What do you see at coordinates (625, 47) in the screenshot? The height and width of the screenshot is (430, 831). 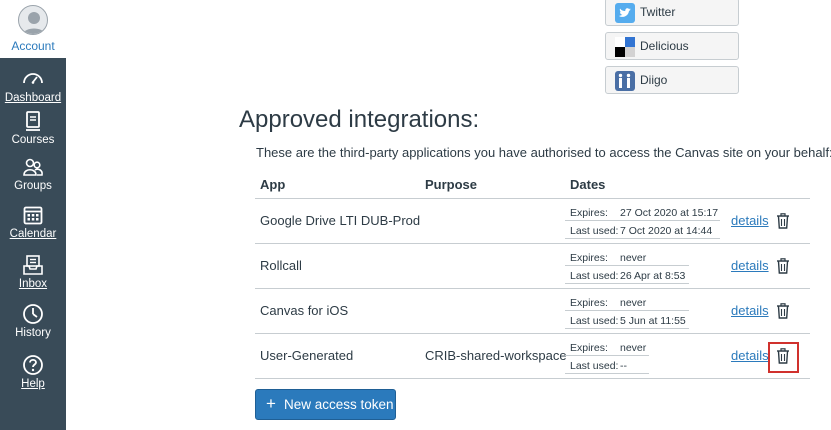 I see `delicious-icon` at bounding box center [625, 47].